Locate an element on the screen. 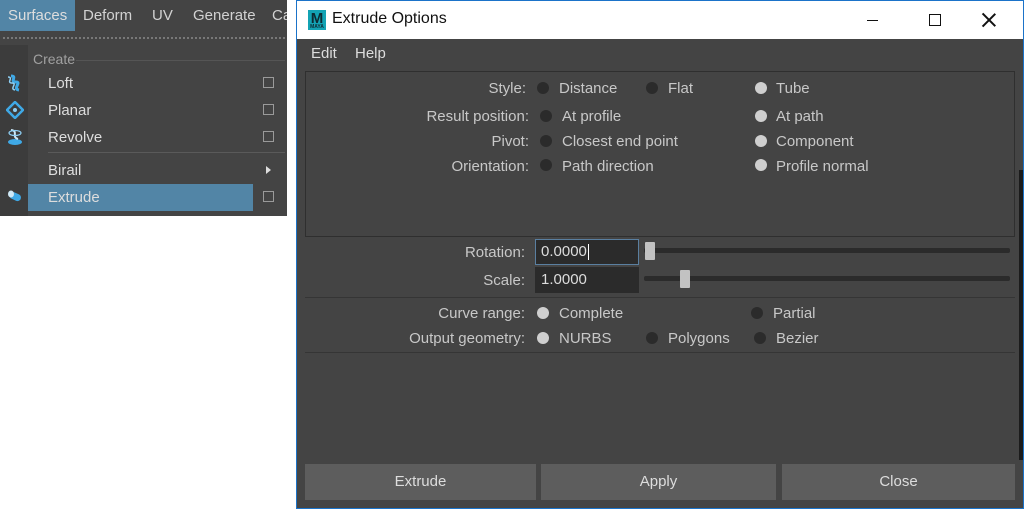 The height and width of the screenshot is (509, 1024). style-label: Style: is located at coordinates (507, 88).